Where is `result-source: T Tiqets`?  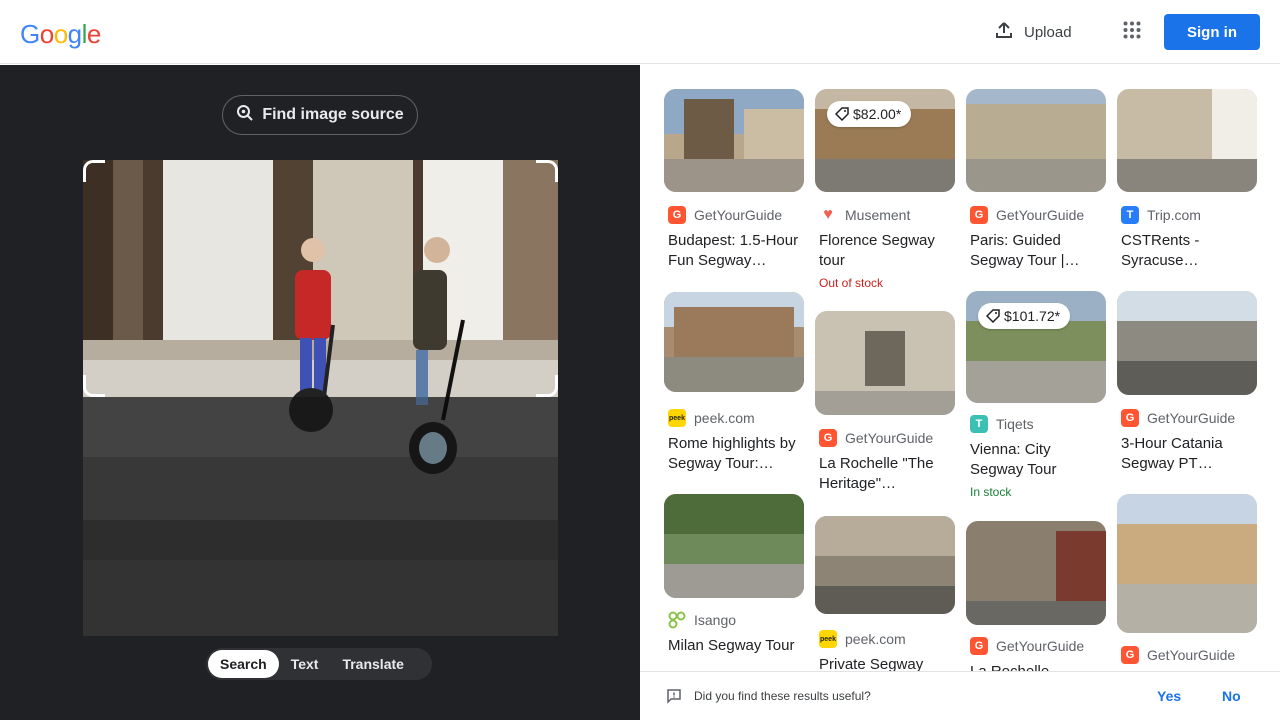
result-source: T Tiqets is located at coordinates (1002, 424).